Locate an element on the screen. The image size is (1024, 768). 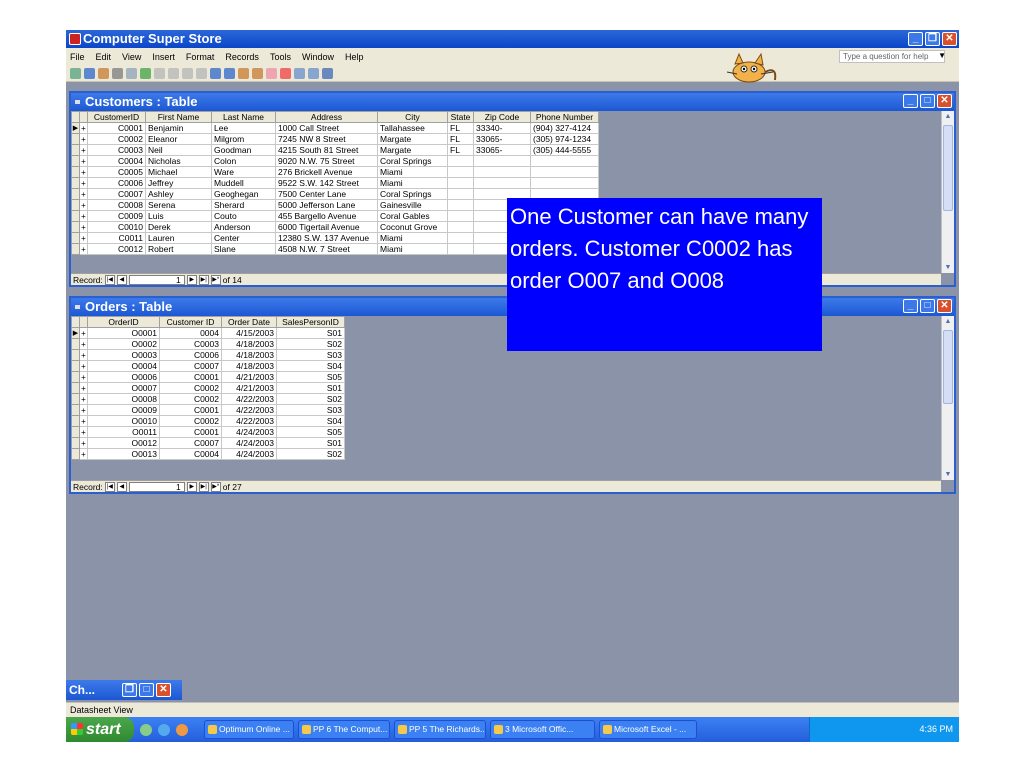
table-cell: 4215 South 81 Street is located at coordinates (326, 150).